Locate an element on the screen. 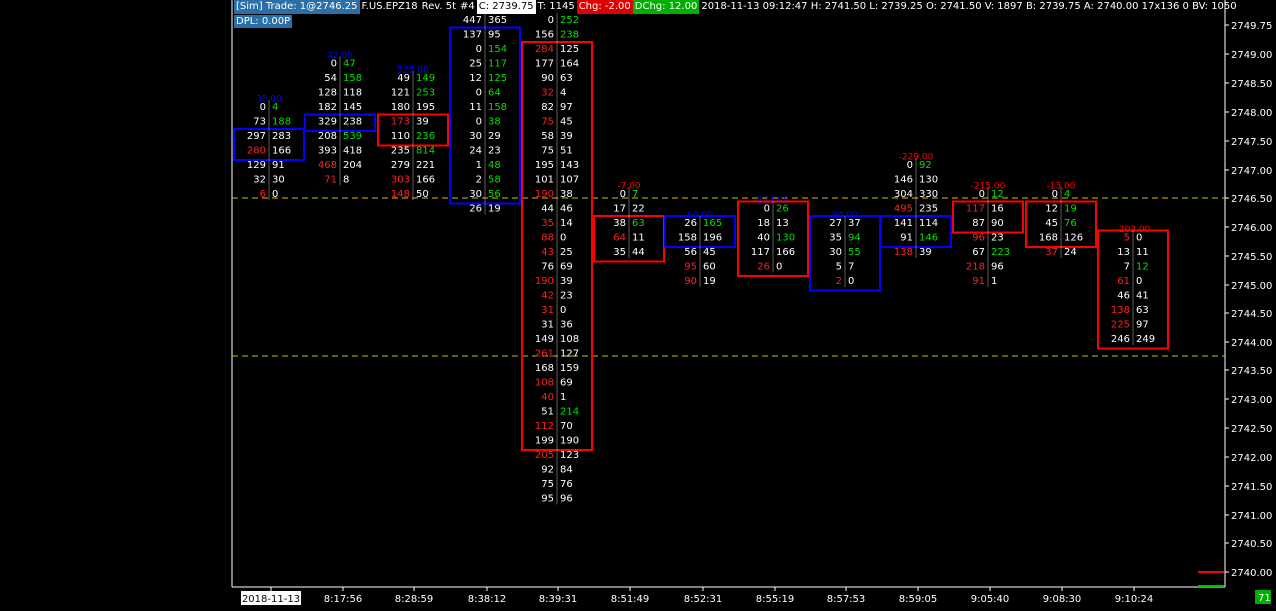 The width and height of the screenshot is (1276, 611). ticks-label: T: 1145 is located at coordinates (556, 6).